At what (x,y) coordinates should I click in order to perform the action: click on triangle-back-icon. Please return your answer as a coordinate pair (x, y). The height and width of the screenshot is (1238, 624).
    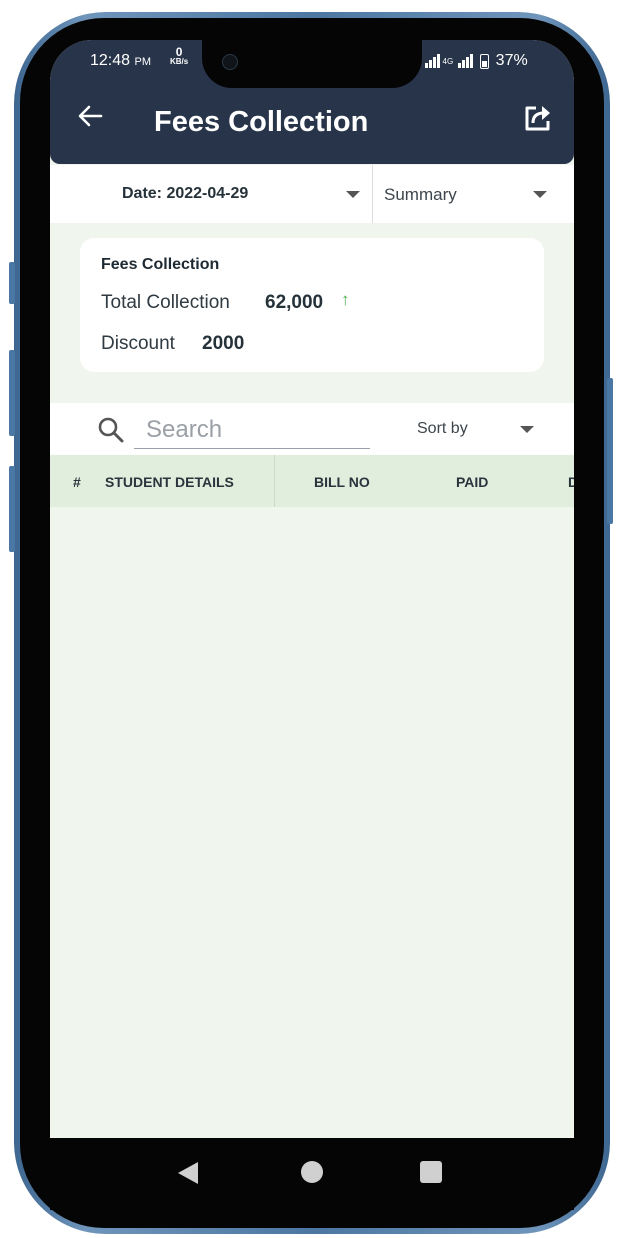
    Looking at the image, I should click on (188, 1173).